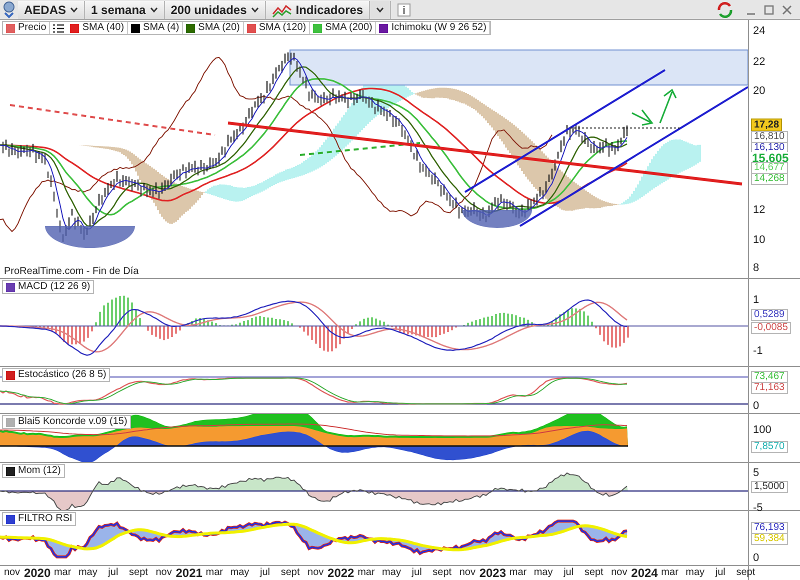  Describe the element at coordinates (54, 287) in the screenshot. I see `indicator-label: MACD (12 26 9)` at that location.